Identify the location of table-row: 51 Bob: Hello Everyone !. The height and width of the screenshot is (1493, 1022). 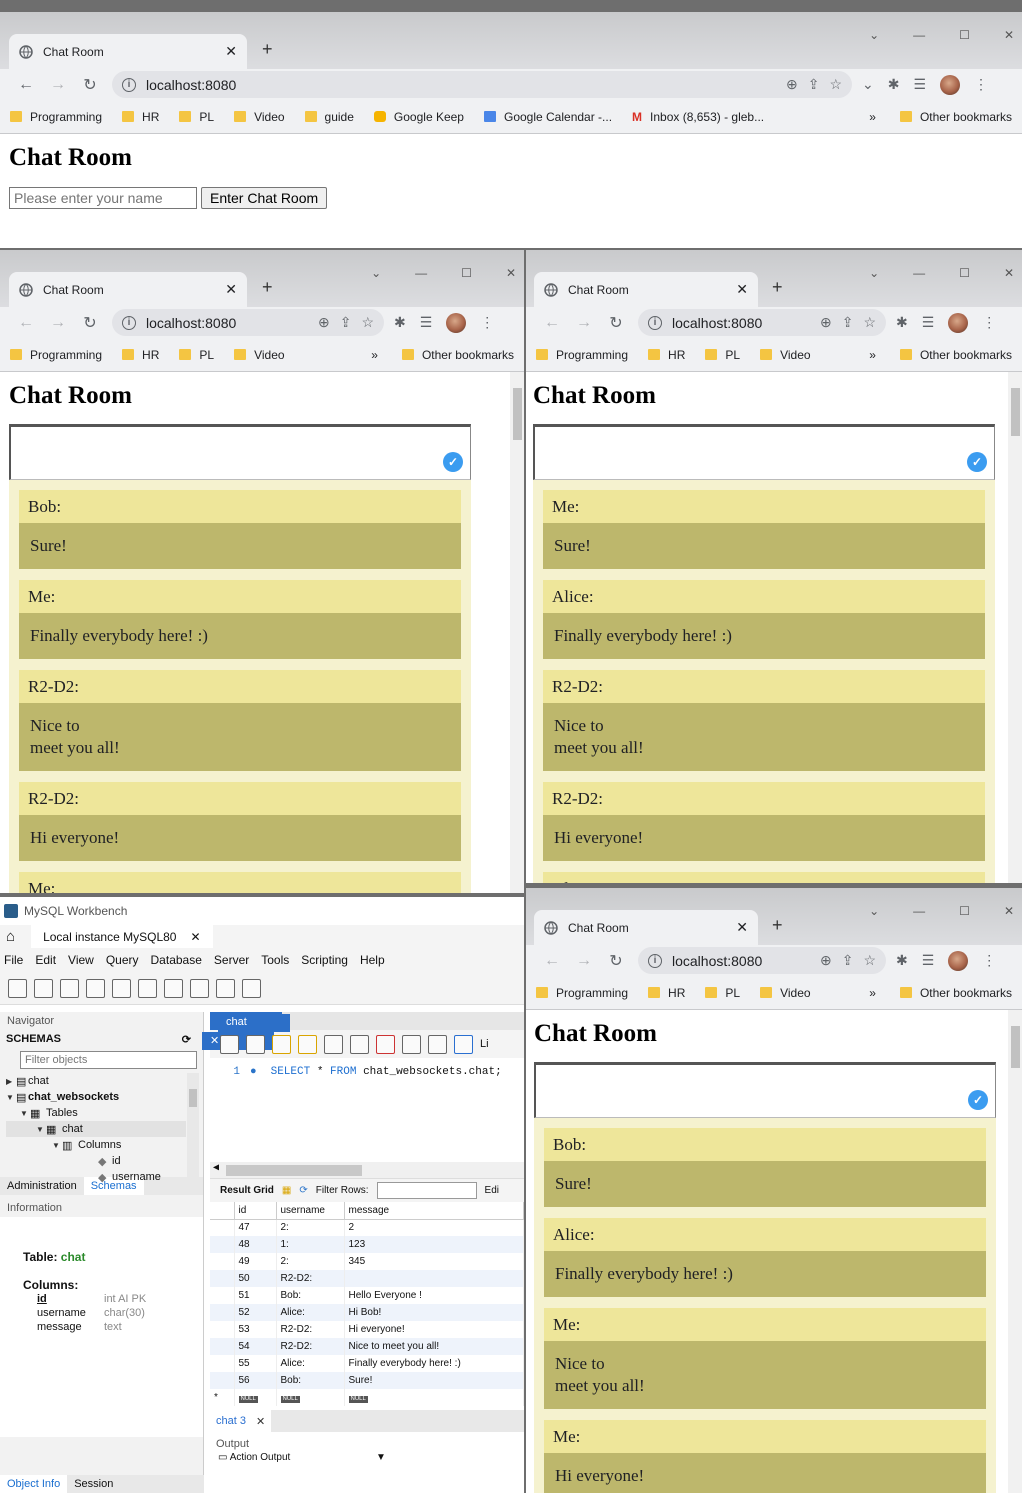
(367, 1295).